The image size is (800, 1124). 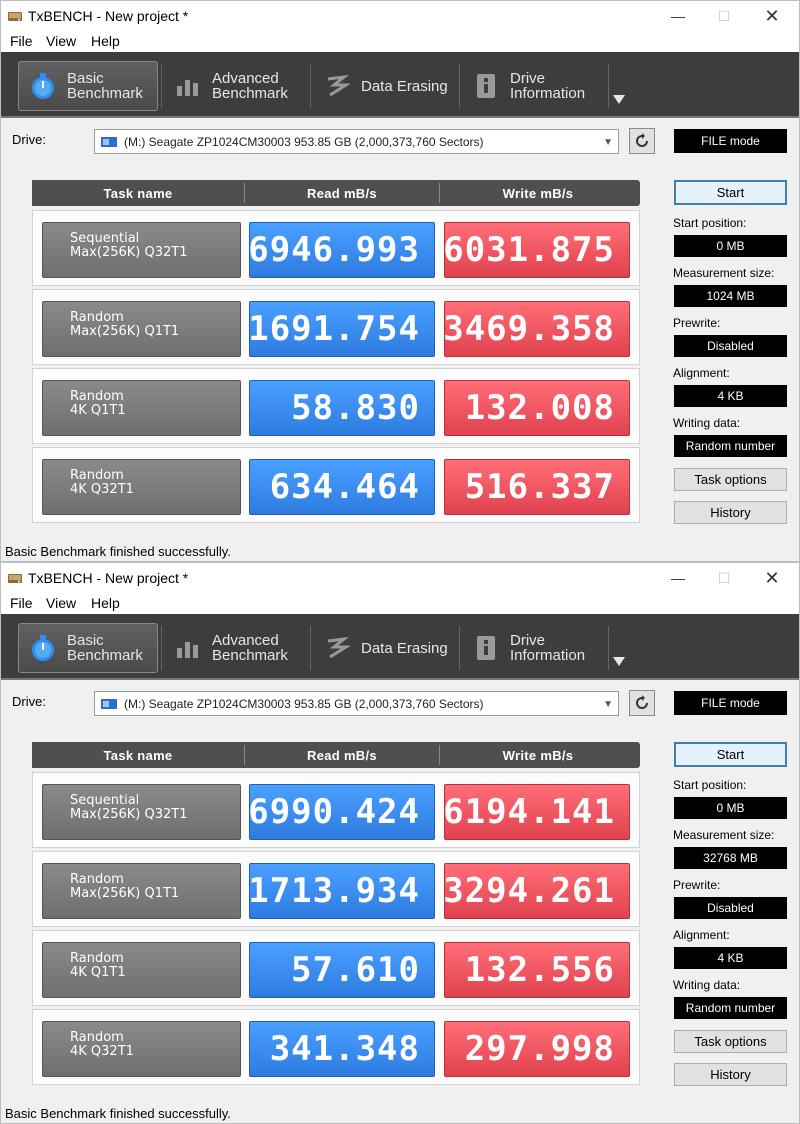 I want to click on task-name-line2: Max(256K) Q32T1, so click(x=129, y=252).